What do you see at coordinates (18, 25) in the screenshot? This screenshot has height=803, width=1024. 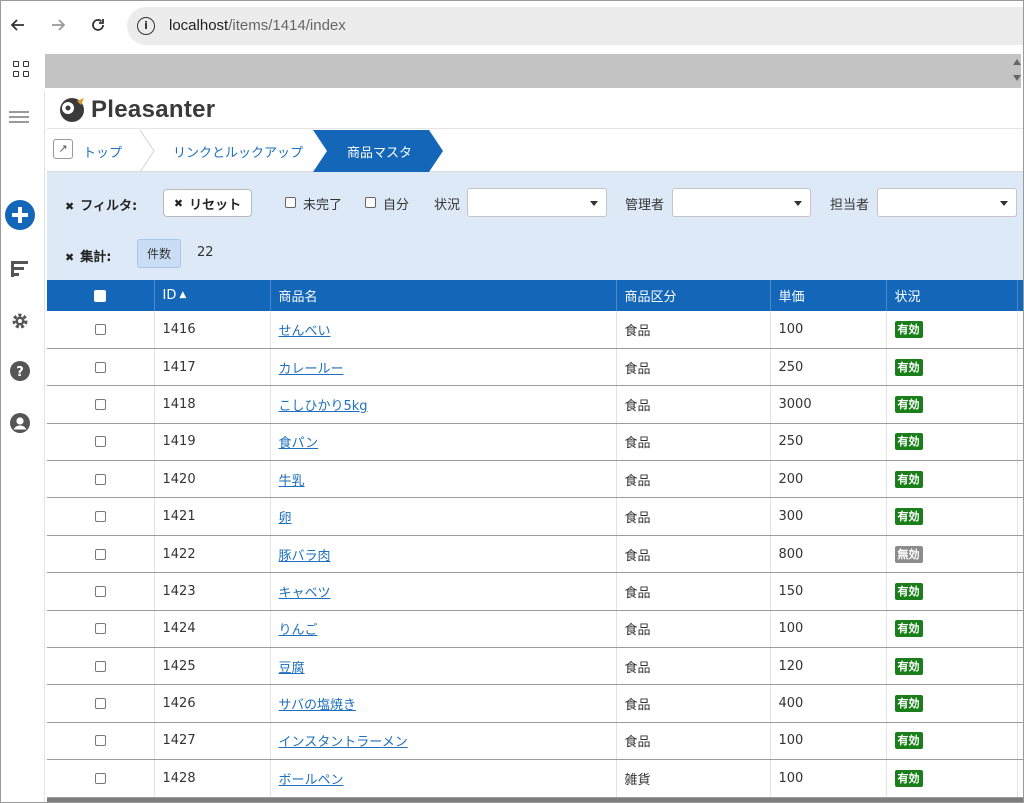 I see `back-icon` at bounding box center [18, 25].